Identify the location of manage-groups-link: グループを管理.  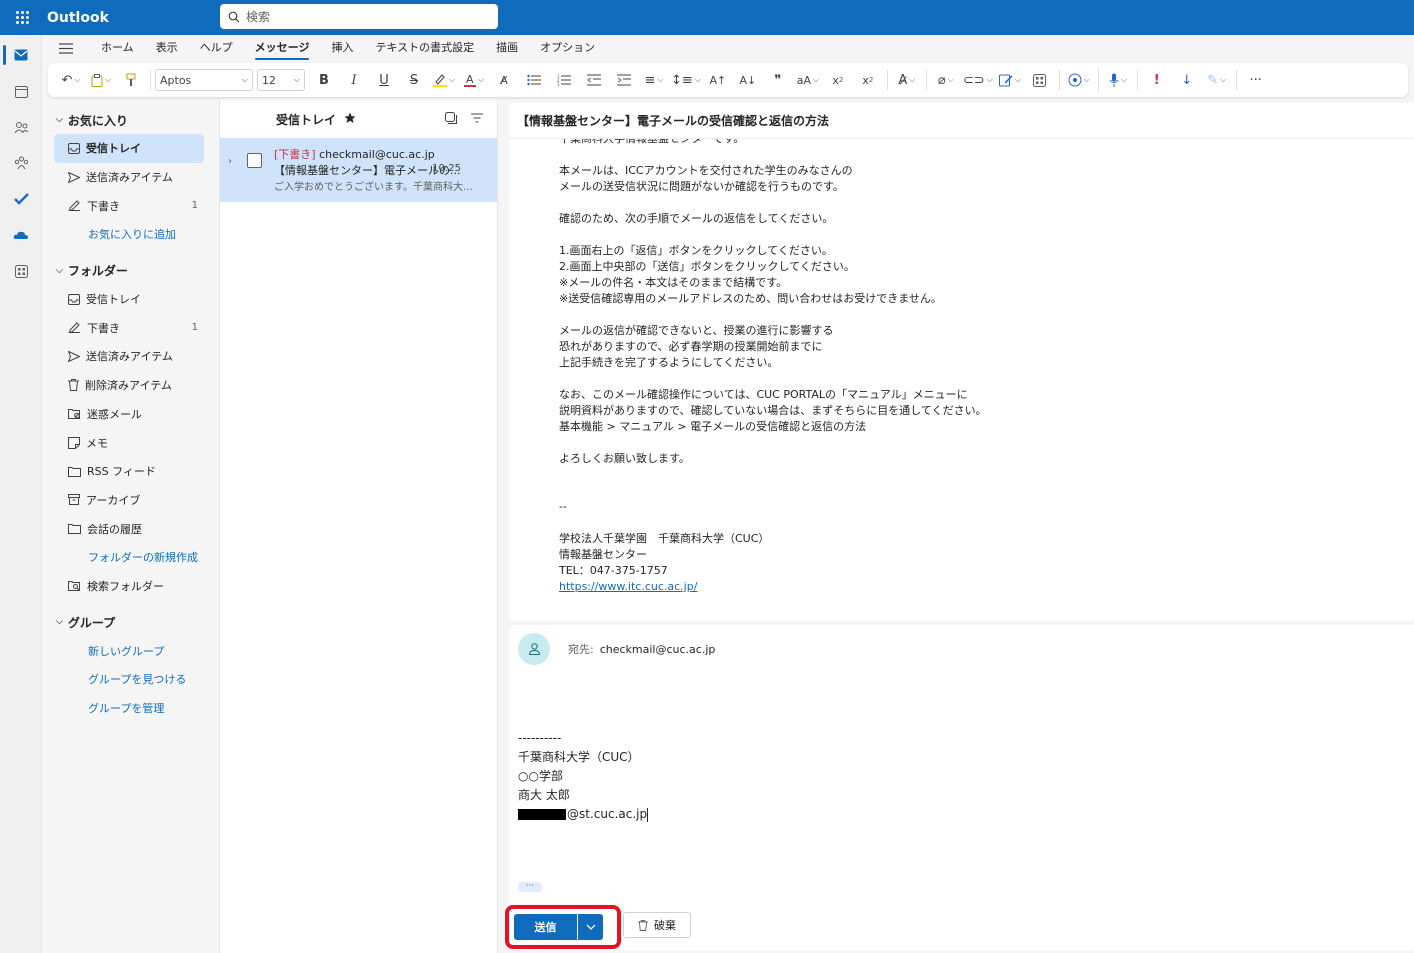
(130, 708).